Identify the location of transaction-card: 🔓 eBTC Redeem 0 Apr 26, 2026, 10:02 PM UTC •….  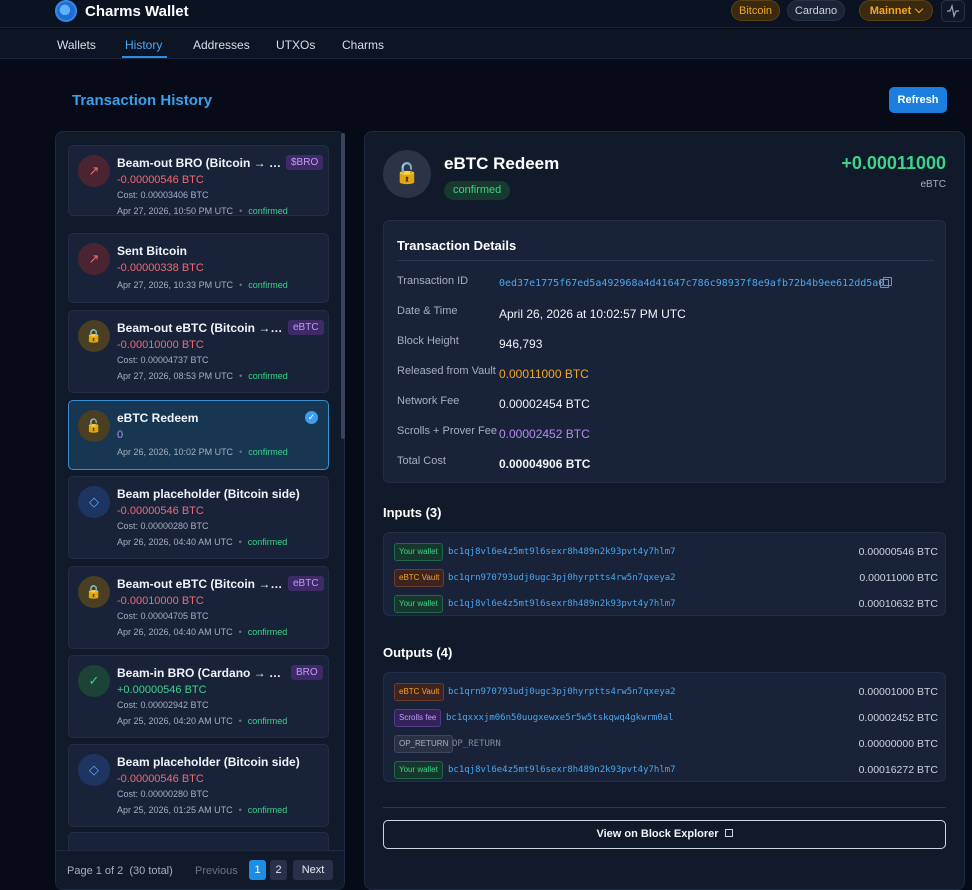
(198, 435).